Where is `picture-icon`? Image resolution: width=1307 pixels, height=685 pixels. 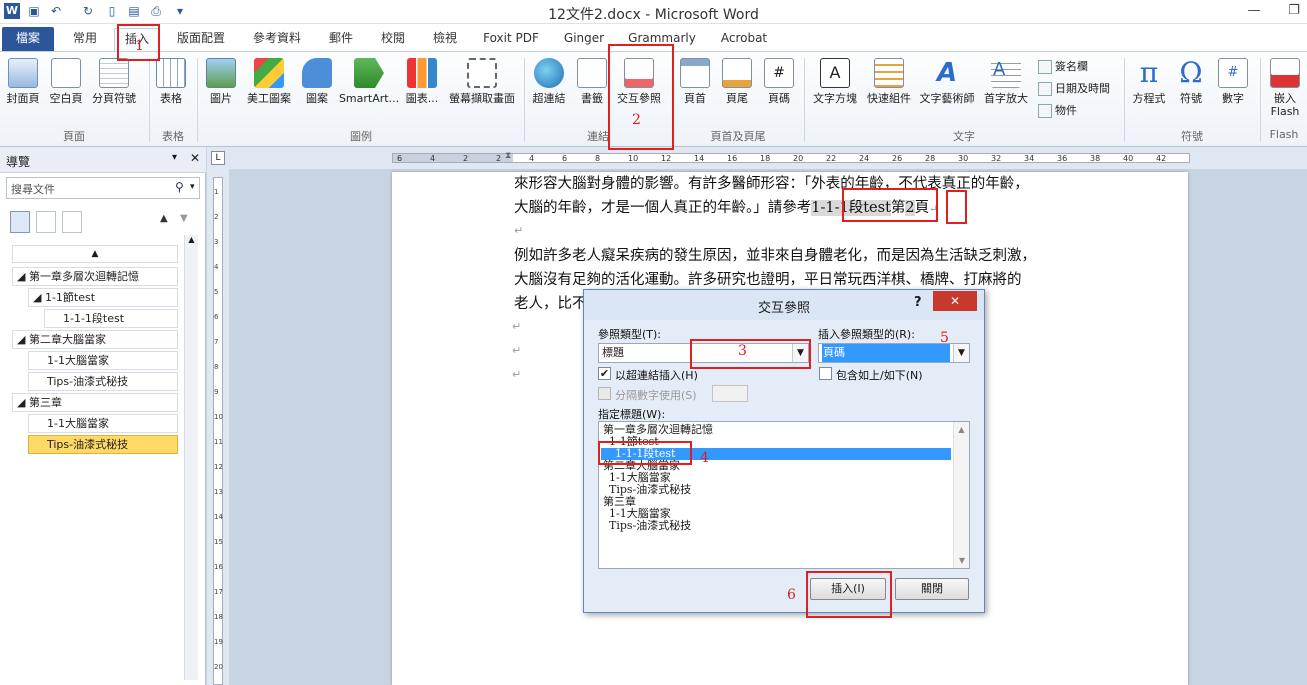
picture-icon is located at coordinates (221, 73).